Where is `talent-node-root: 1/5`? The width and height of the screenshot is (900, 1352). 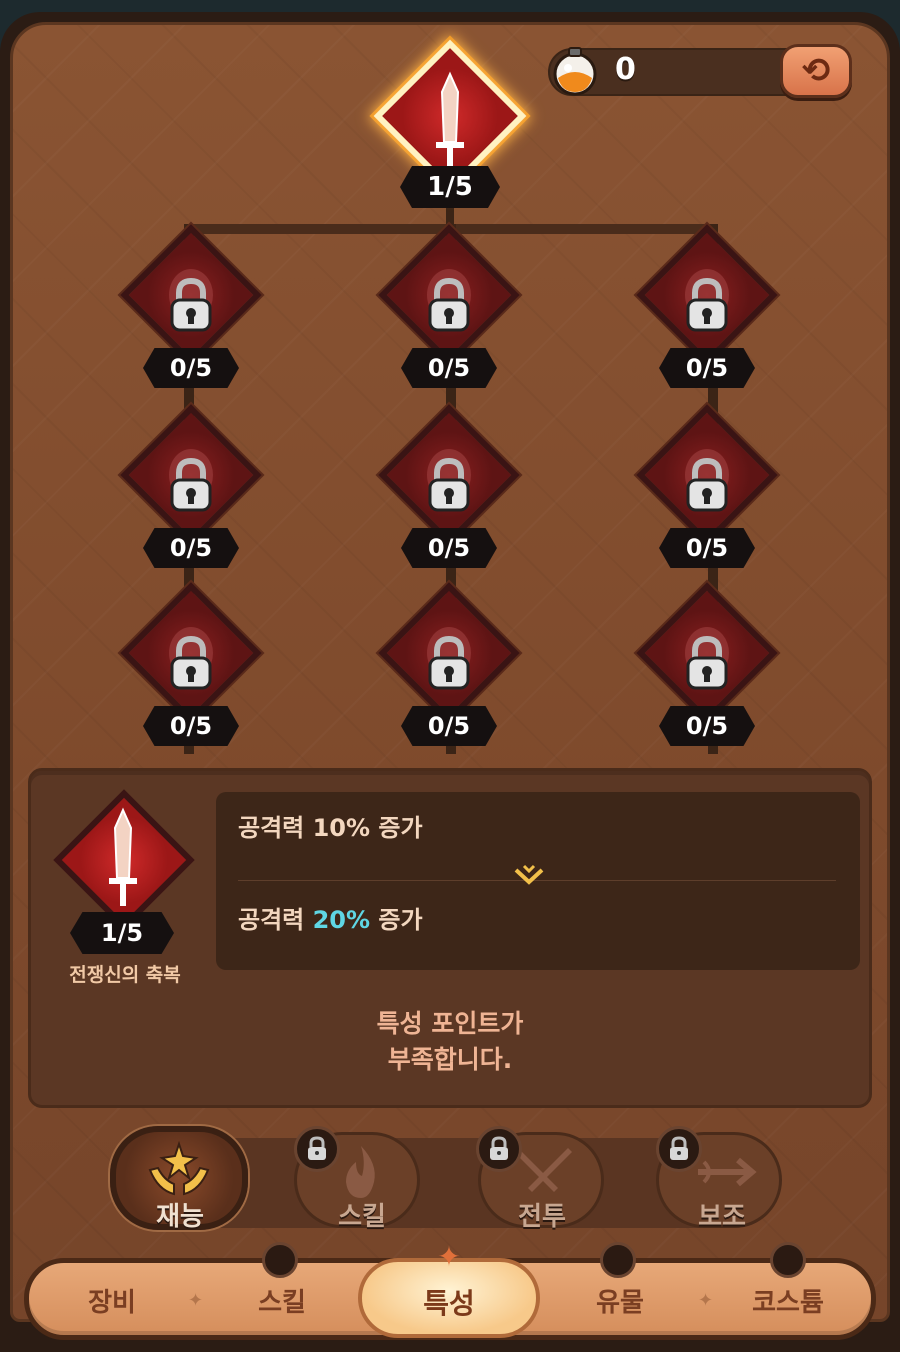
talent-node-root: 1/5 is located at coordinates (450, 126).